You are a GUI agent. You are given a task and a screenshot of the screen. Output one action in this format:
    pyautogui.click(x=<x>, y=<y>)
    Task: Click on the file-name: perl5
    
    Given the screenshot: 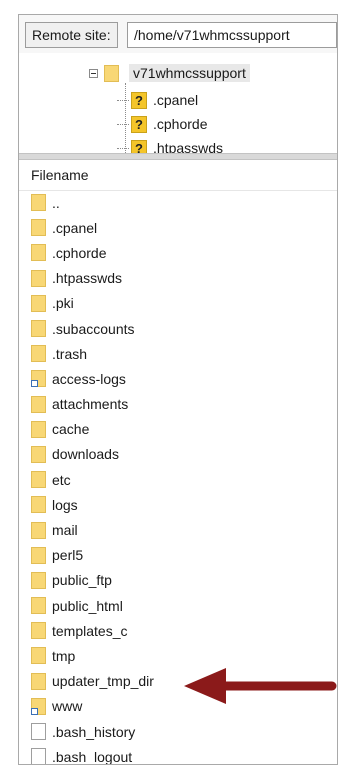 What is the action you would take?
    pyautogui.click(x=68, y=555)
    